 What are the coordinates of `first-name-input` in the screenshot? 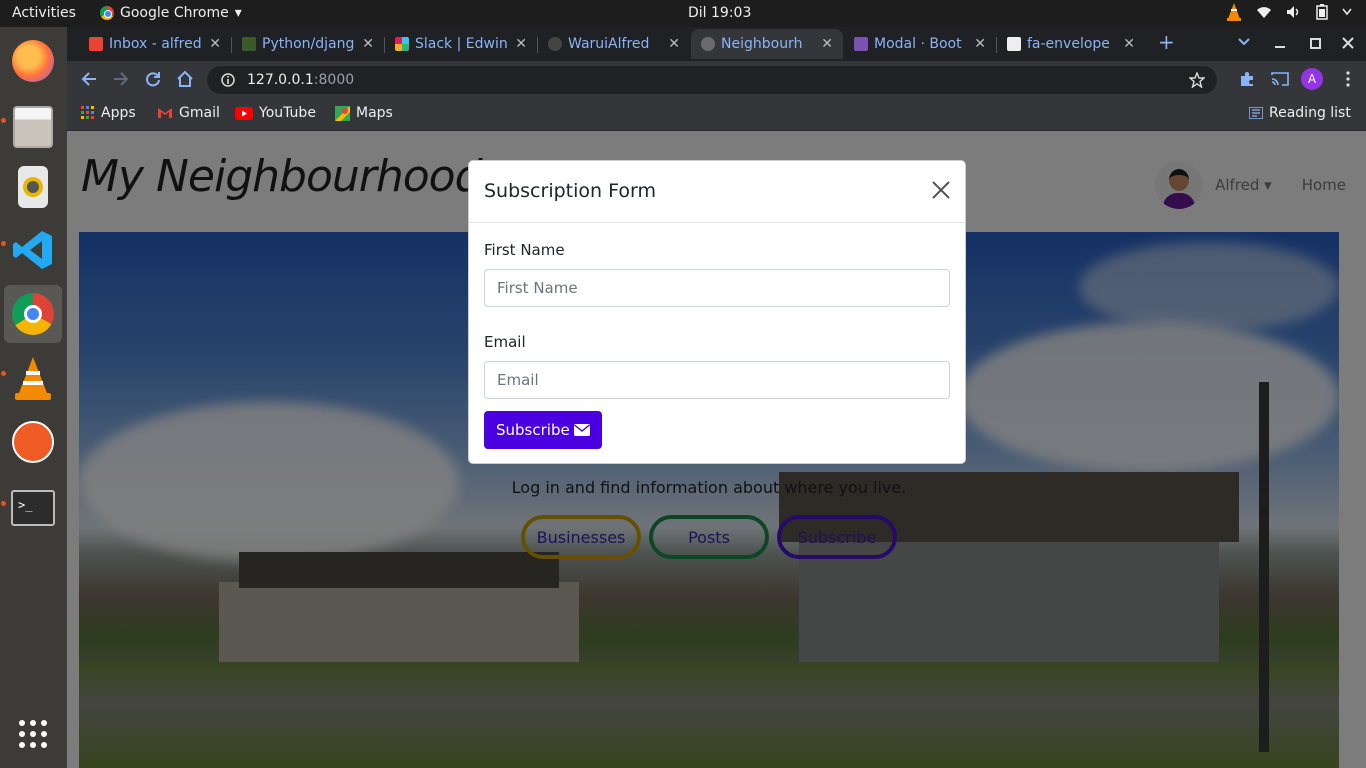 It's located at (717, 288).